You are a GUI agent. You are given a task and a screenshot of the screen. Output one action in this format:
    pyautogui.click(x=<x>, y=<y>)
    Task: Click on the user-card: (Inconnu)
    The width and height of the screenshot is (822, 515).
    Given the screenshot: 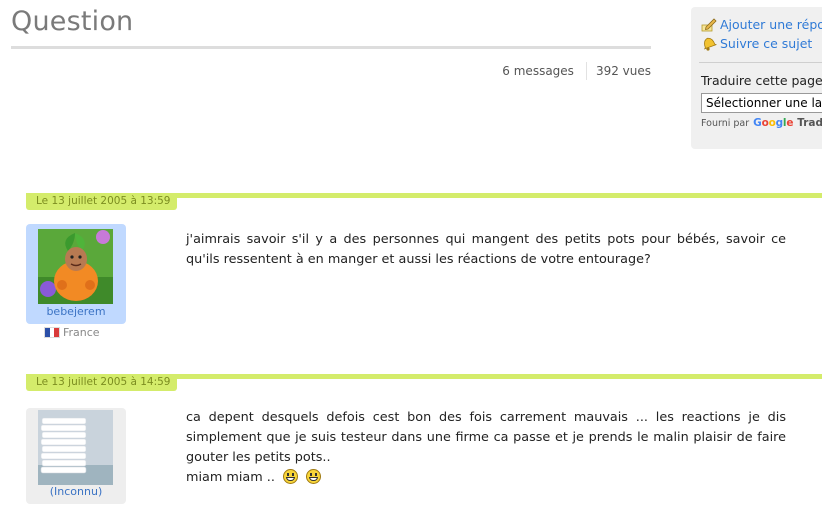 What is the action you would take?
    pyautogui.click(x=76, y=456)
    